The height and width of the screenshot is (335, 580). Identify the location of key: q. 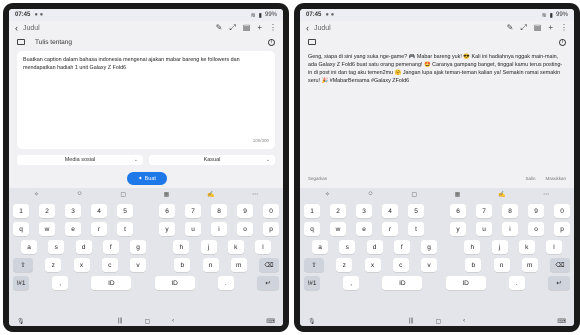
(312, 229).